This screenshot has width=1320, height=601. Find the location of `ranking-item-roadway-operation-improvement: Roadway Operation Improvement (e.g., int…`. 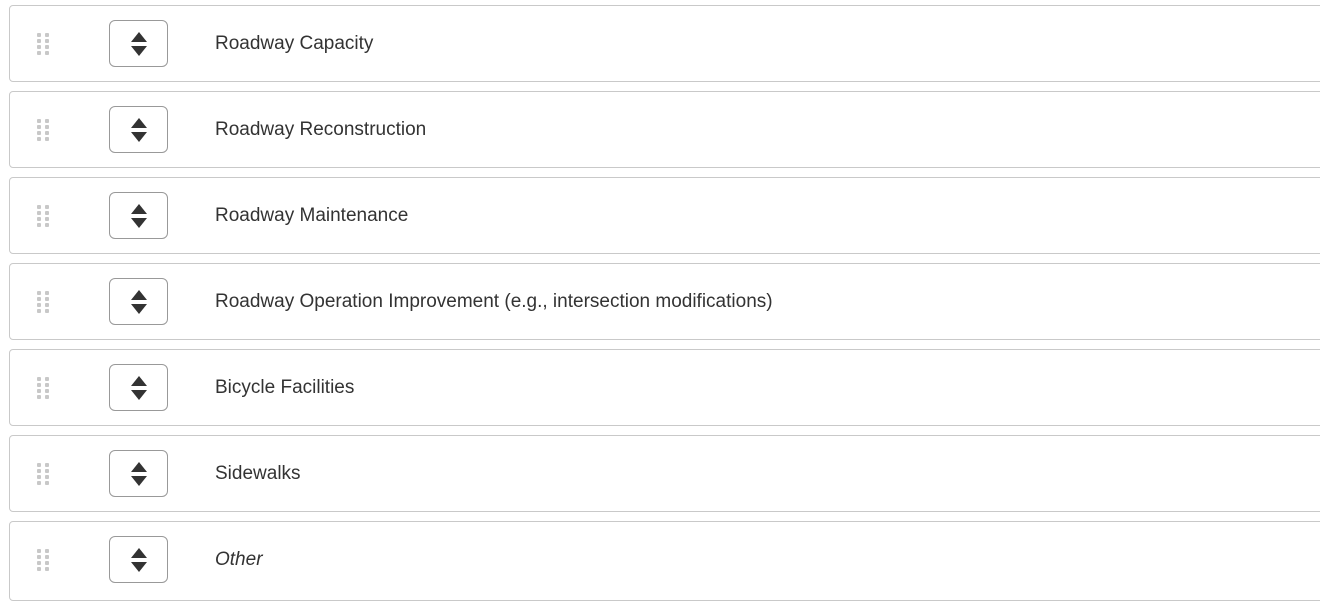

ranking-item-roadway-operation-improvement: Roadway Operation Improvement (e.g., int… is located at coordinates (664, 301).